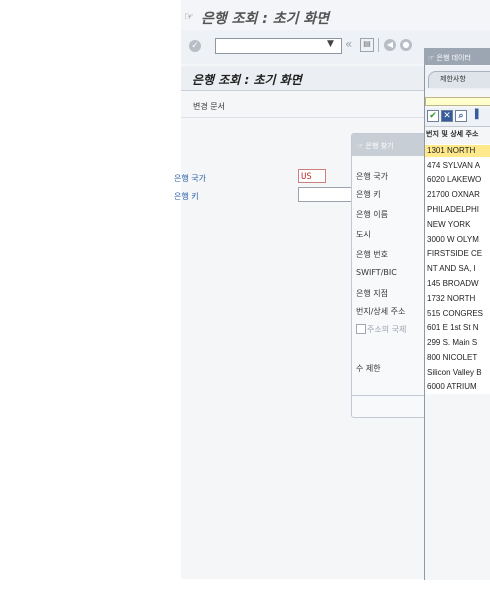  What do you see at coordinates (458, 372) in the screenshot?
I see `list-item: Silicon Valley B` at bounding box center [458, 372].